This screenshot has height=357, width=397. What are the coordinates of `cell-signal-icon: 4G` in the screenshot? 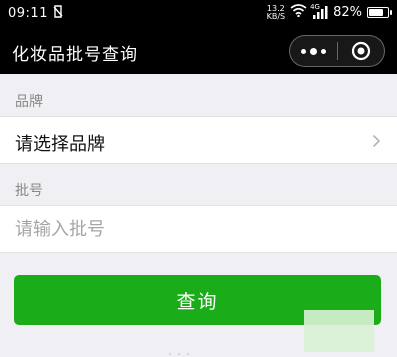 It's located at (319, 11).